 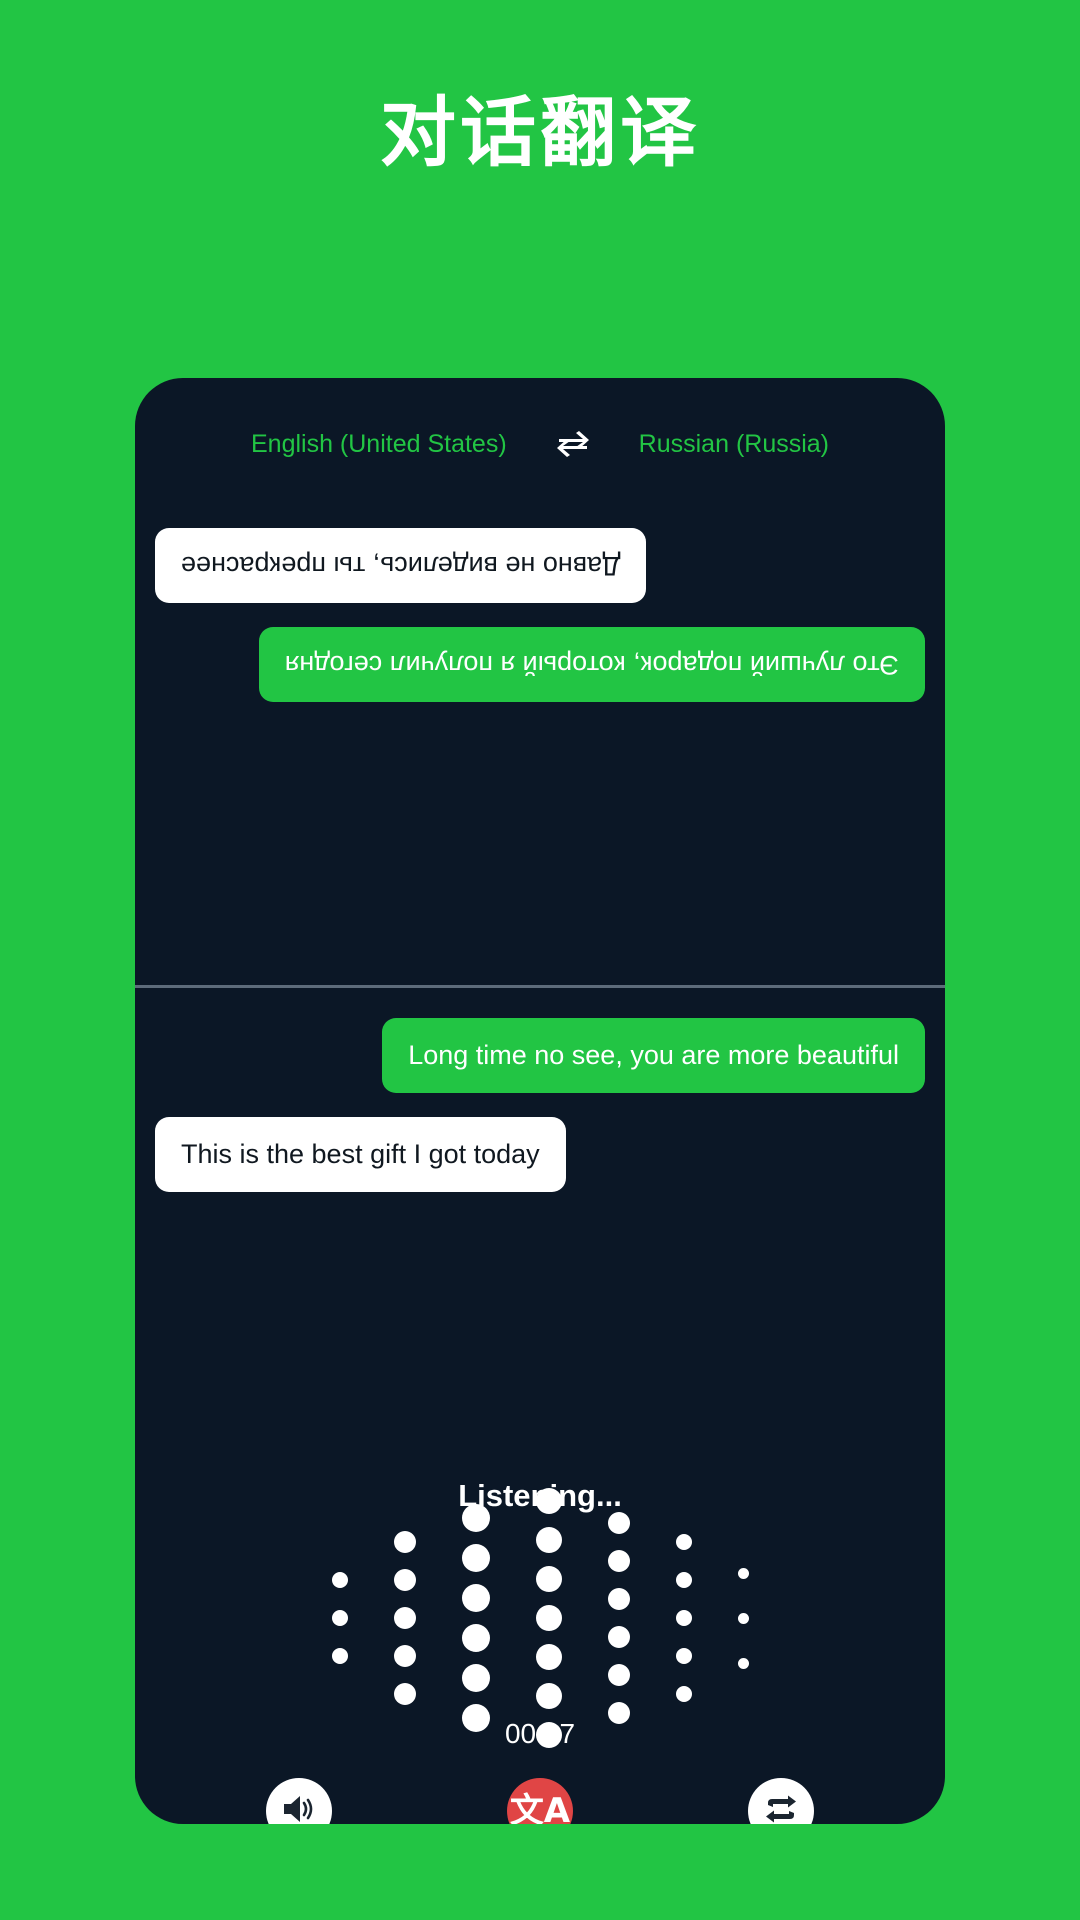 I want to click on translate-icon: 文A, so click(x=540, y=1807).